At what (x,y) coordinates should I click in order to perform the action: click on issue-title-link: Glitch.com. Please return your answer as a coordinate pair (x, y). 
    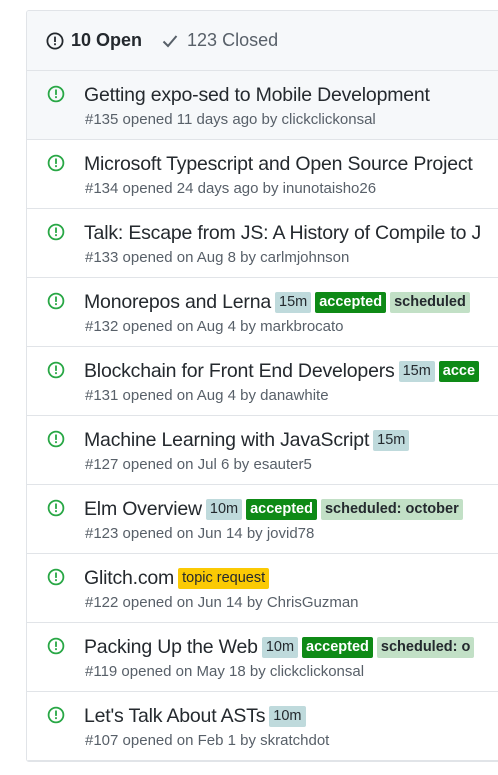
    Looking at the image, I should click on (129, 578).